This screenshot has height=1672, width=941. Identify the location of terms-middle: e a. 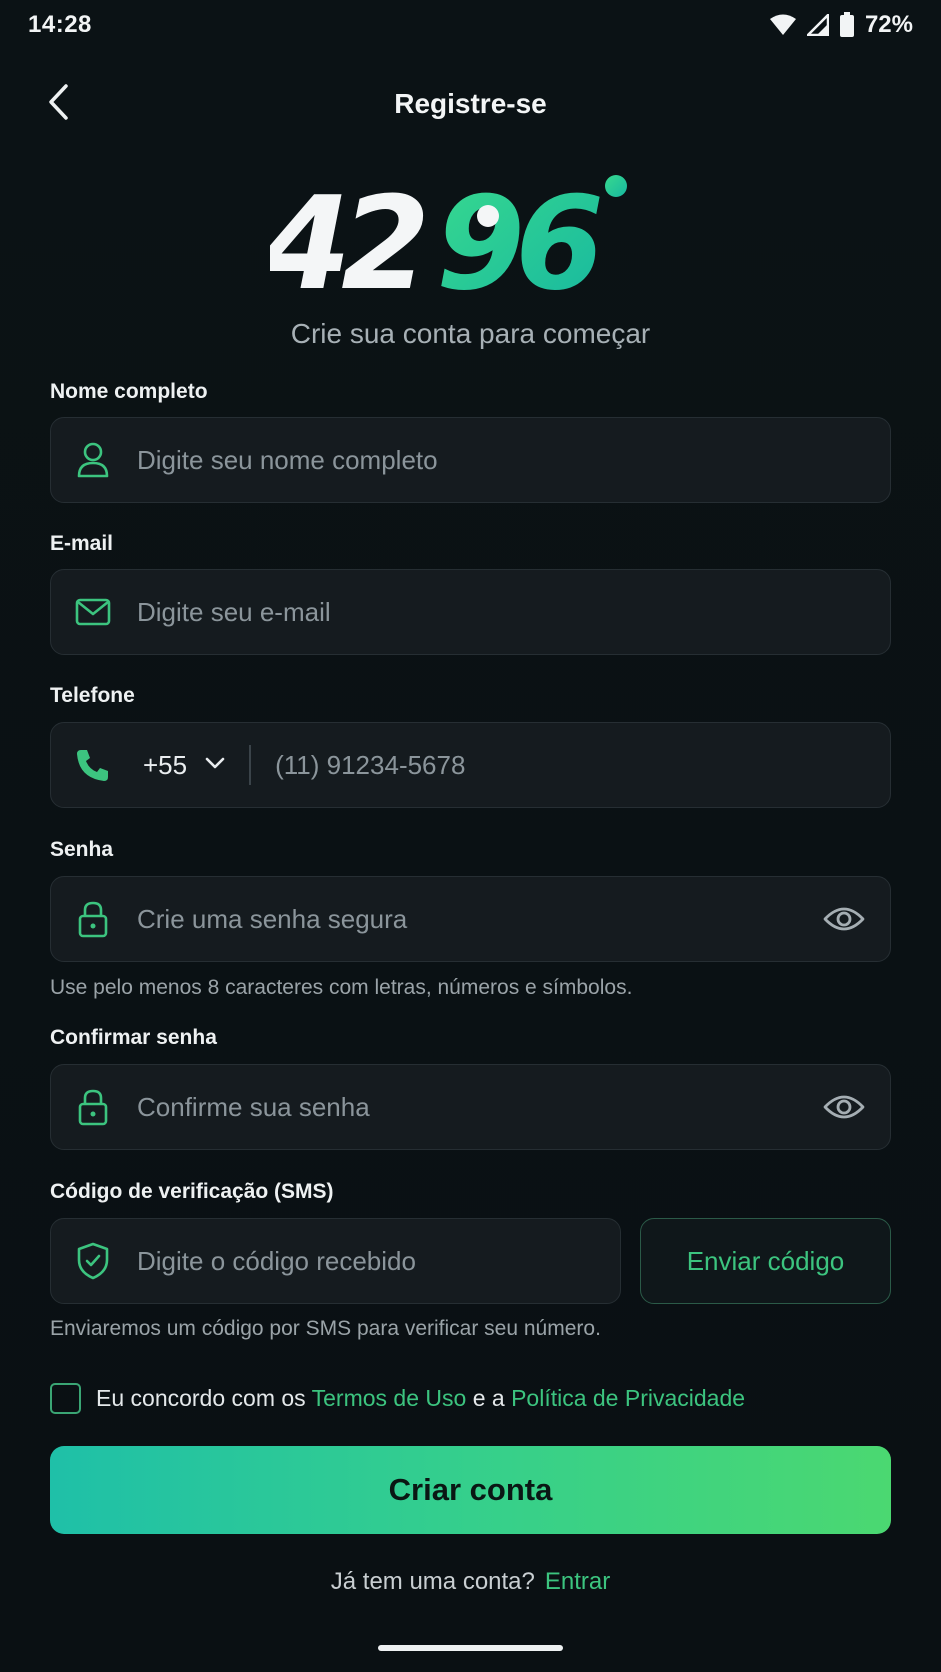
(489, 1398).